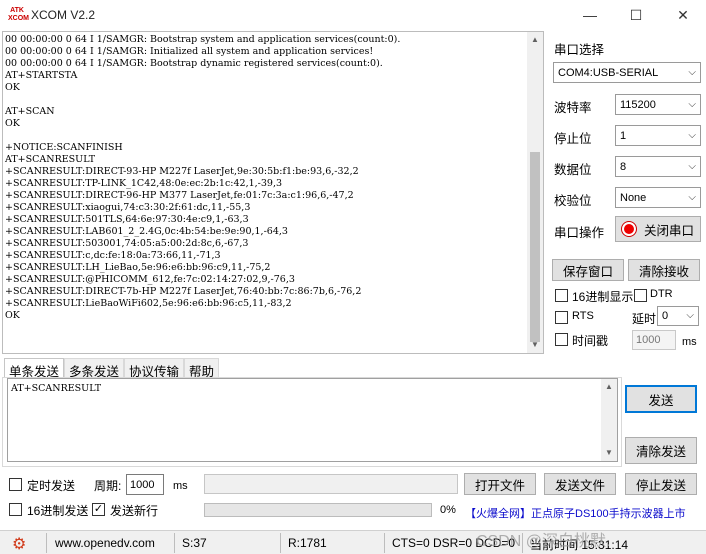 The width and height of the screenshot is (706, 554). I want to click on baud-label: 波特率, so click(573, 108).